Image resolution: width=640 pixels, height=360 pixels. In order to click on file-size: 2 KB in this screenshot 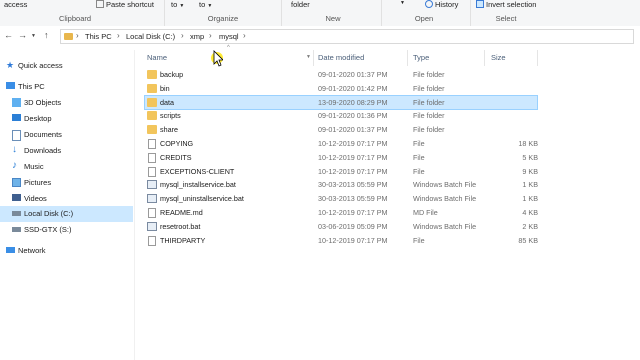, I will do `click(530, 226)`.